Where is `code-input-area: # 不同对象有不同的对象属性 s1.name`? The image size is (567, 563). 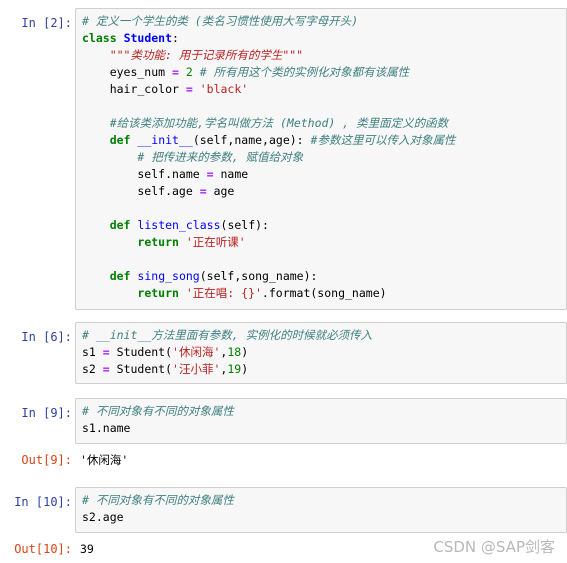
code-input-area: # 不同对象有不同的对象属性 s1.name is located at coordinates (321, 421).